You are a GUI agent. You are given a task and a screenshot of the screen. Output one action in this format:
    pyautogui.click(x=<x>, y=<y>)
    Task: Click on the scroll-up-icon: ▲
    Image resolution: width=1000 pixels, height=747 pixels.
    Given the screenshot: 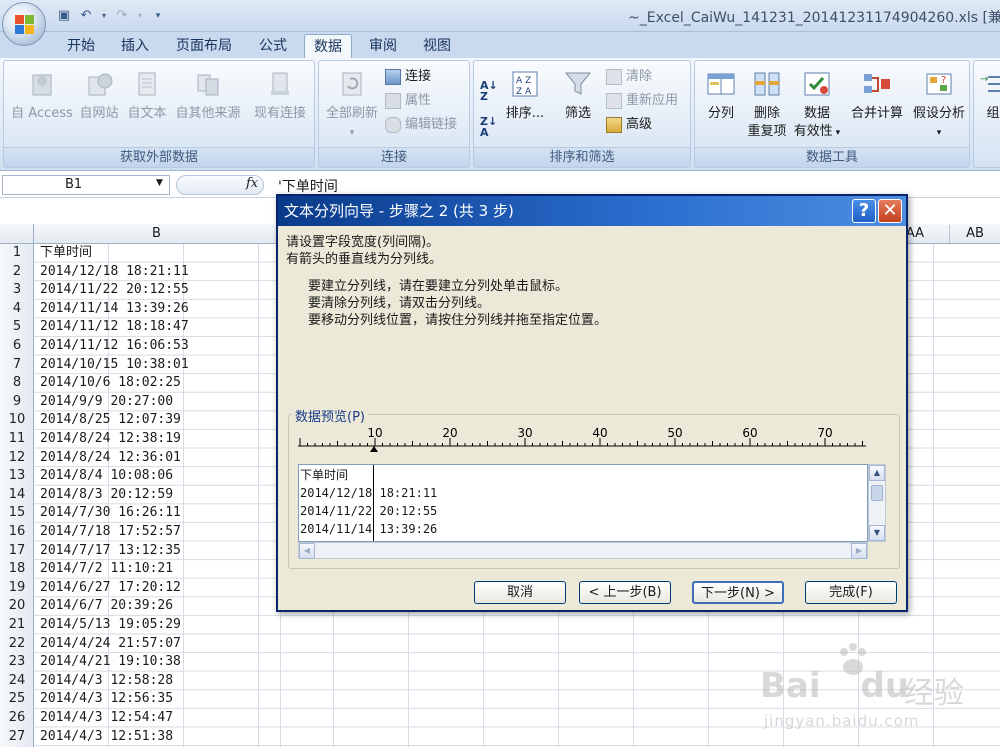 What is the action you would take?
    pyautogui.click(x=877, y=473)
    